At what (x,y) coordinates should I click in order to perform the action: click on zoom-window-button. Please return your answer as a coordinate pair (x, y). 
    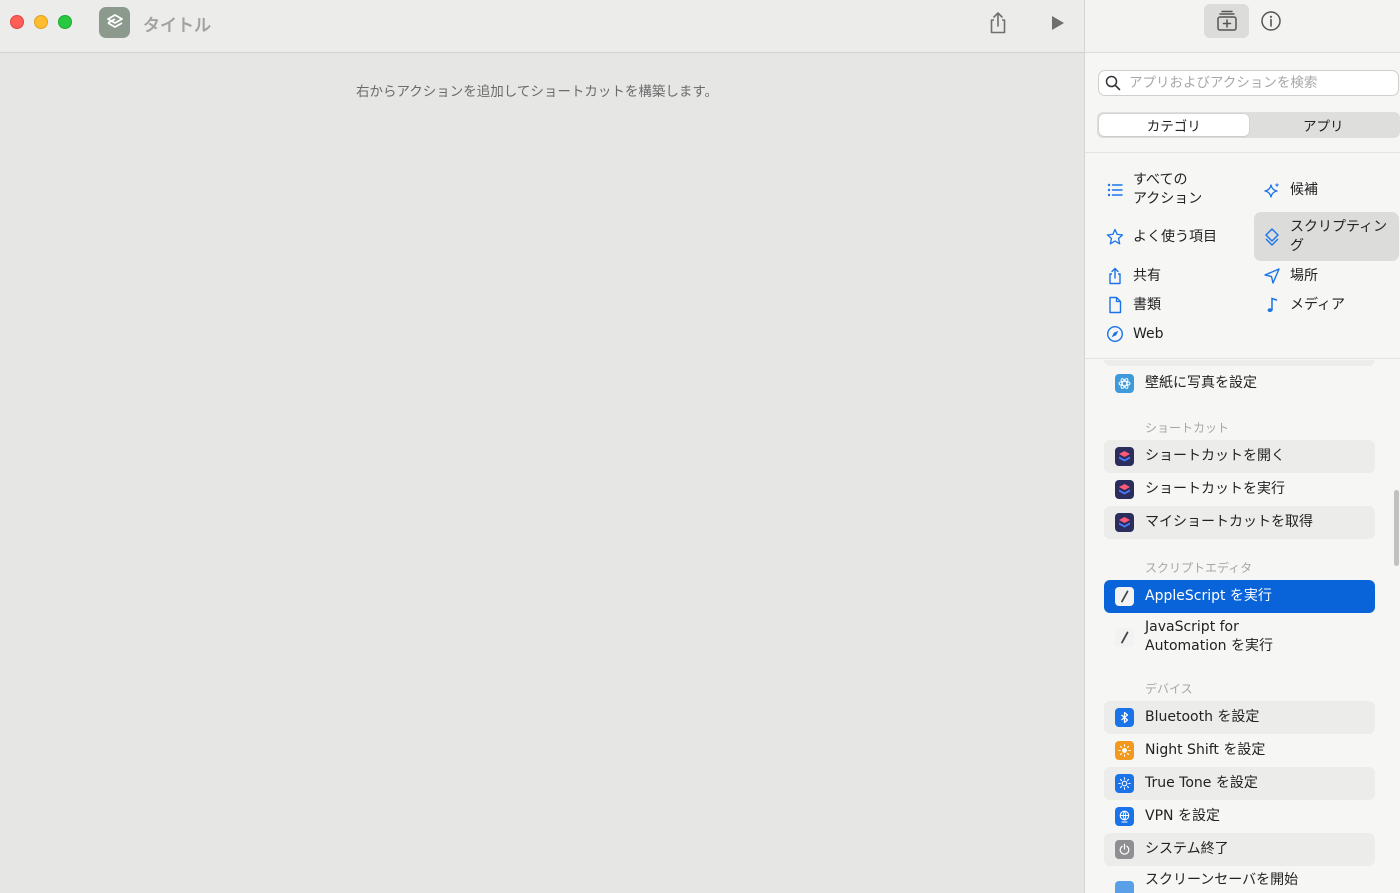
    Looking at the image, I should click on (65, 22).